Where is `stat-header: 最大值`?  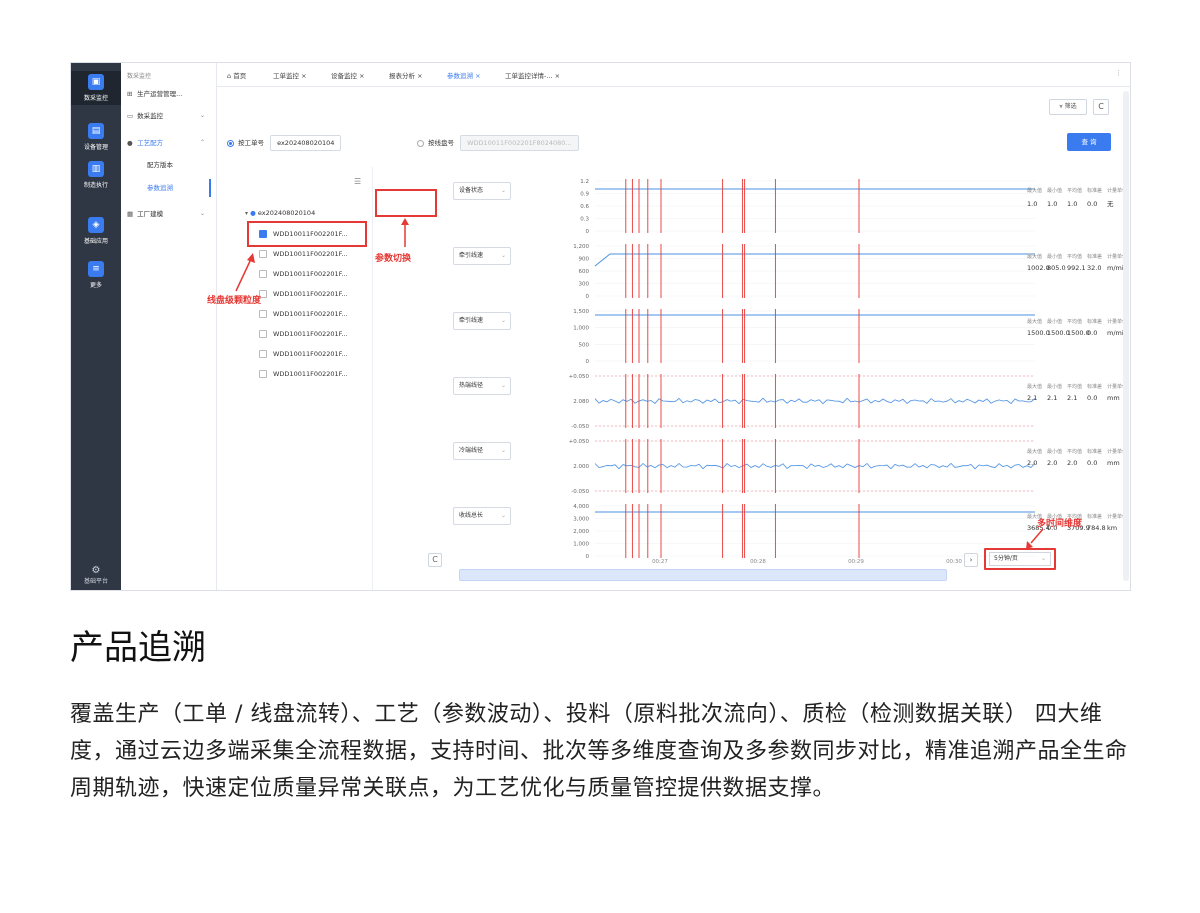 stat-header: 最大值 is located at coordinates (1035, 322).